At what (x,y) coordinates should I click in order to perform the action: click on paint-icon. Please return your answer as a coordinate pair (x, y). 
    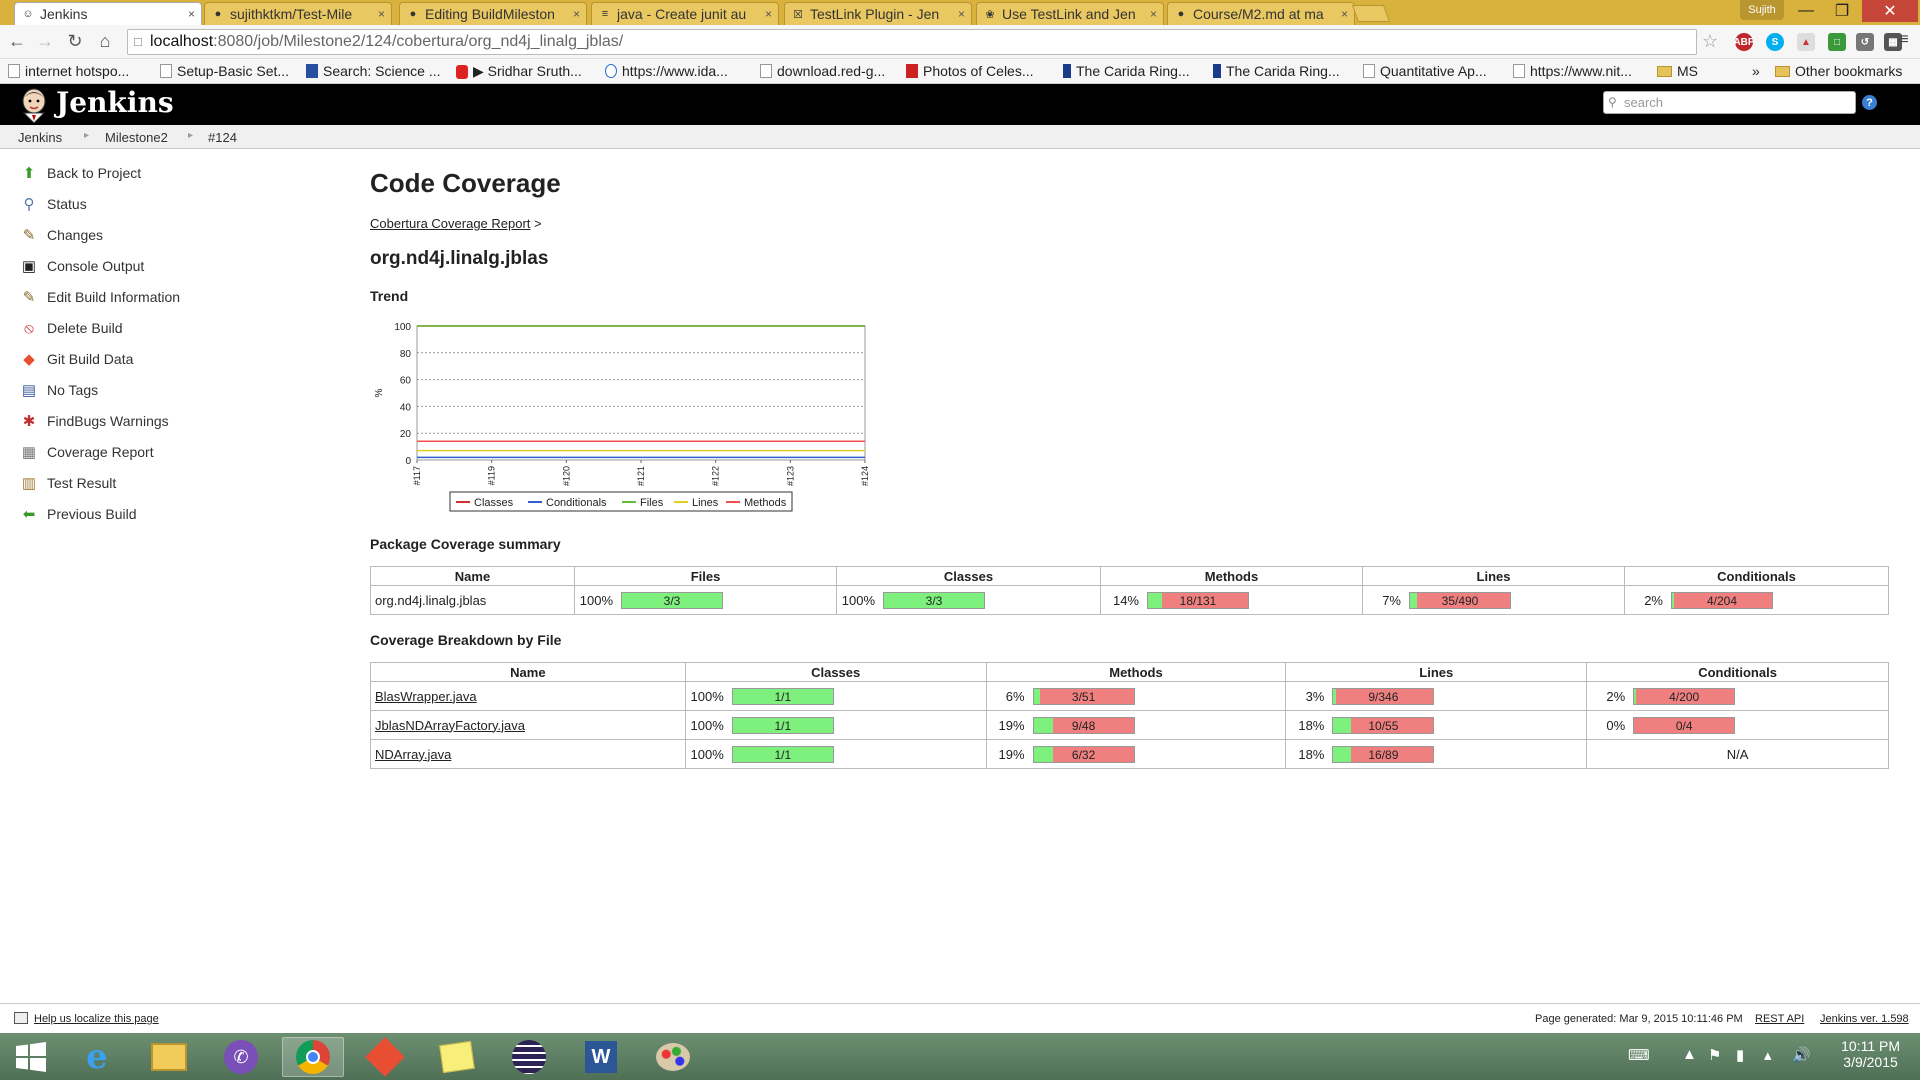
    Looking at the image, I should click on (673, 1057).